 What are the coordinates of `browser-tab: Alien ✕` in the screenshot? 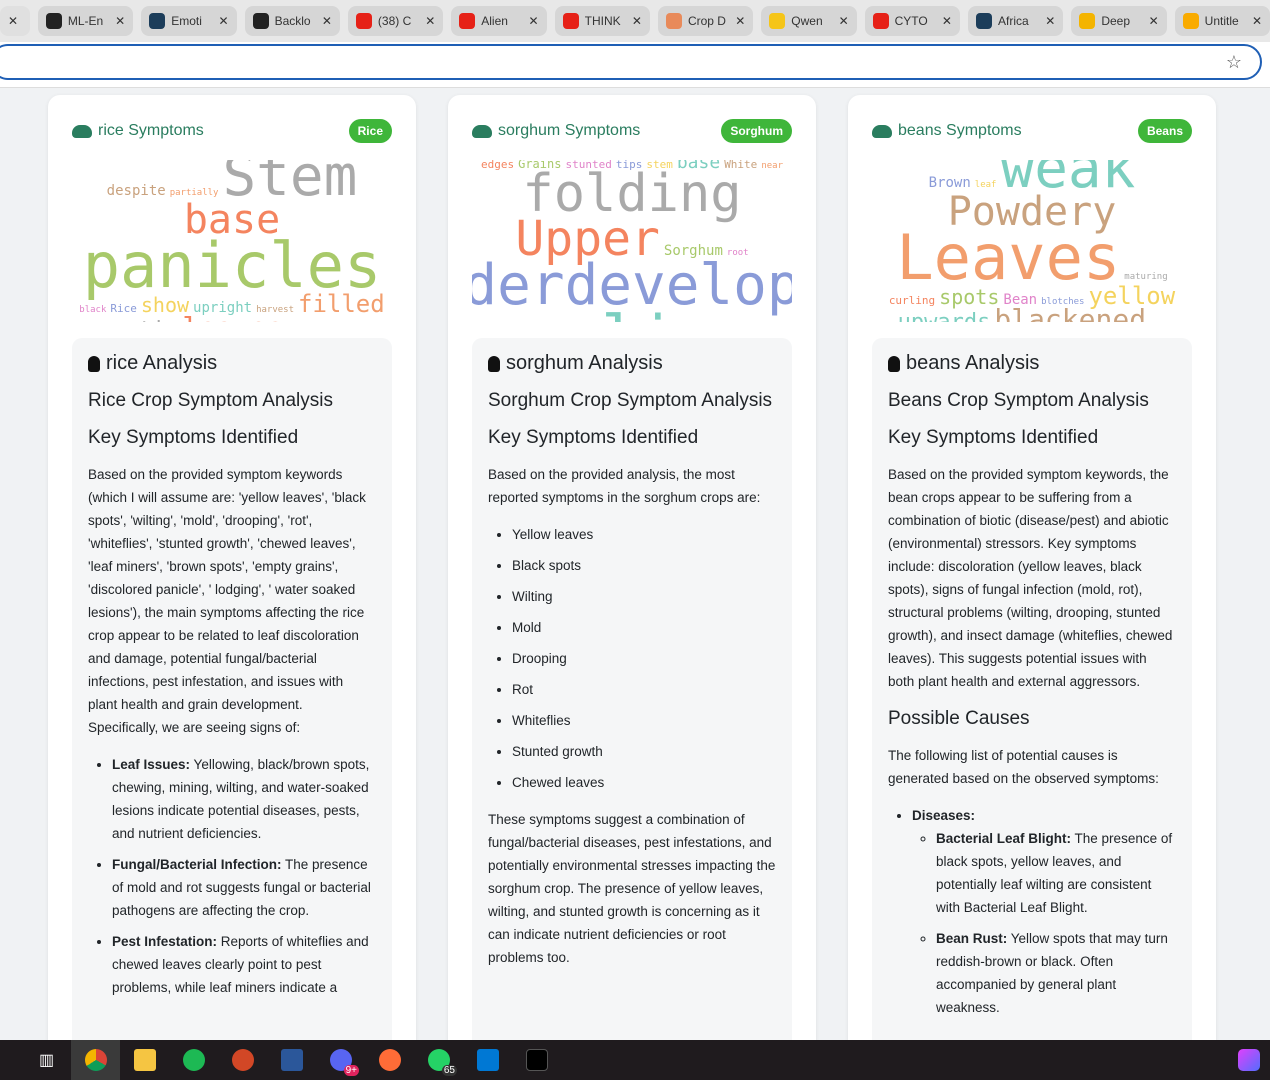 It's located at (499, 21).